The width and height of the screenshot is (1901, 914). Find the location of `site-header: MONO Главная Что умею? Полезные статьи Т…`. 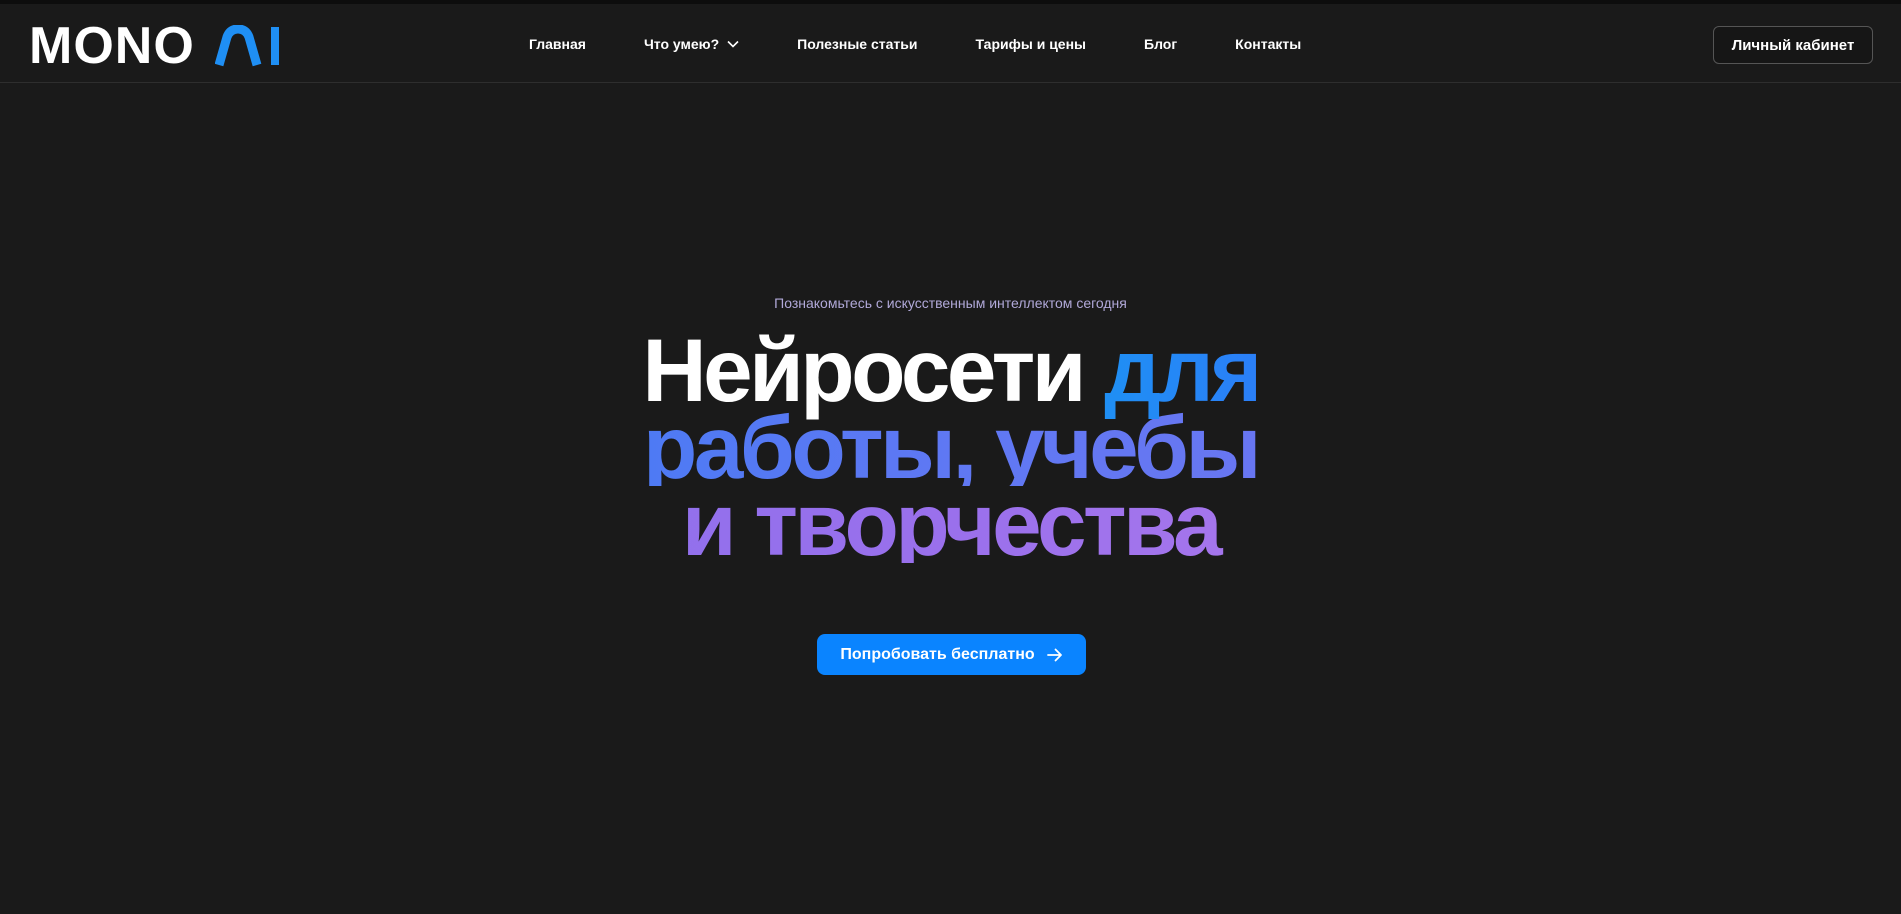

site-header: MONO Главная Что умею? Полезные статьи Т… is located at coordinates (950, 43).